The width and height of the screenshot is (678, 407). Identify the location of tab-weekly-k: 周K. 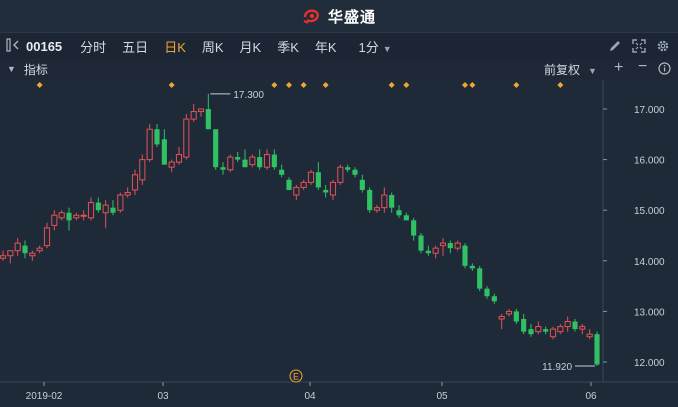
(213, 46).